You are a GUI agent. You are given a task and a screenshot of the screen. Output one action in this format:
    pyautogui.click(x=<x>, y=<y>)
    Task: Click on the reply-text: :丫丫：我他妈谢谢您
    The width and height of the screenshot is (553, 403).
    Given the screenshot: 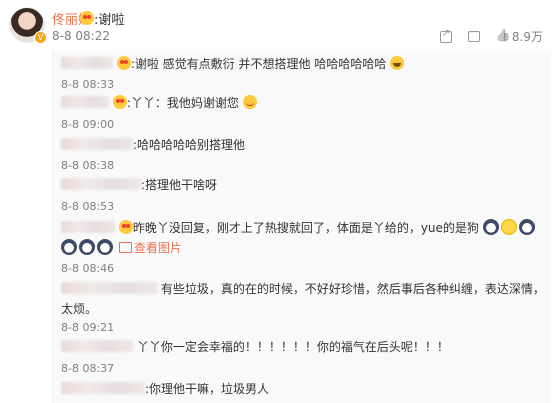 What is the action you would take?
    pyautogui.click(x=182, y=103)
    